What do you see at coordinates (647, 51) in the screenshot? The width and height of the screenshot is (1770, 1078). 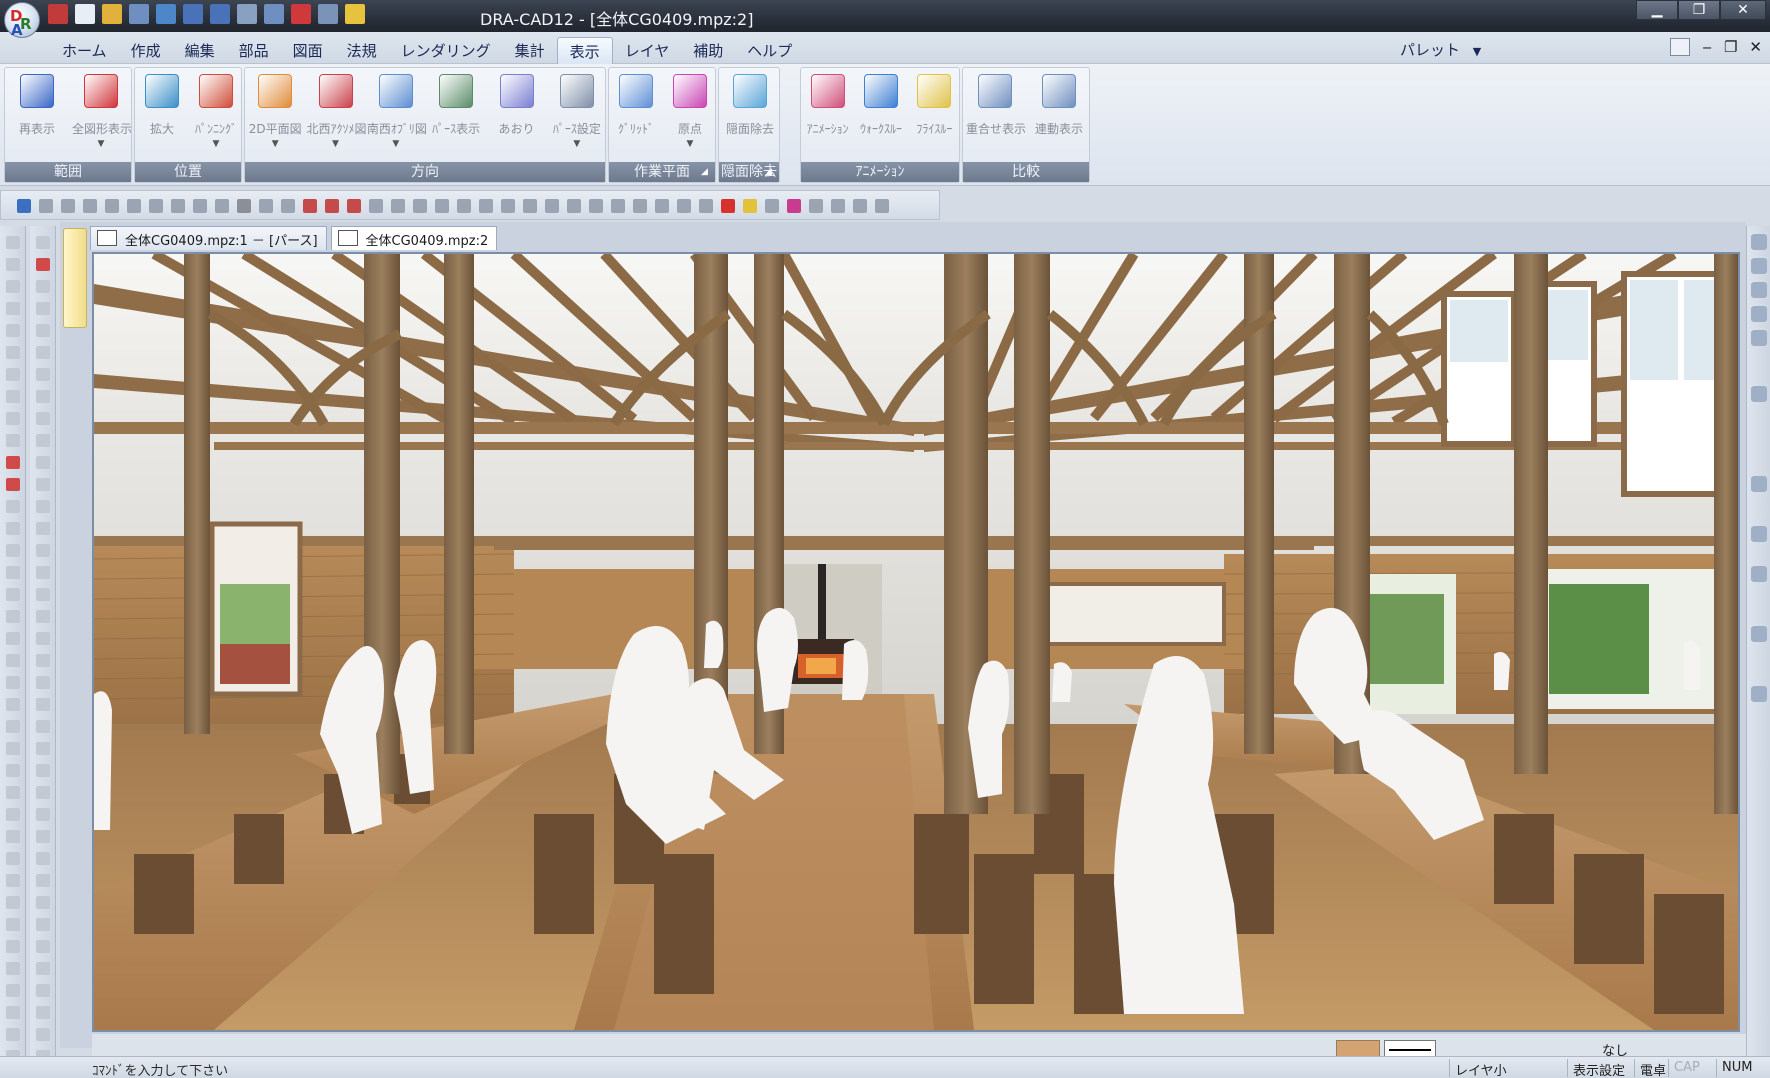 I see `tab-9: レイヤ` at bounding box center [647, 51].